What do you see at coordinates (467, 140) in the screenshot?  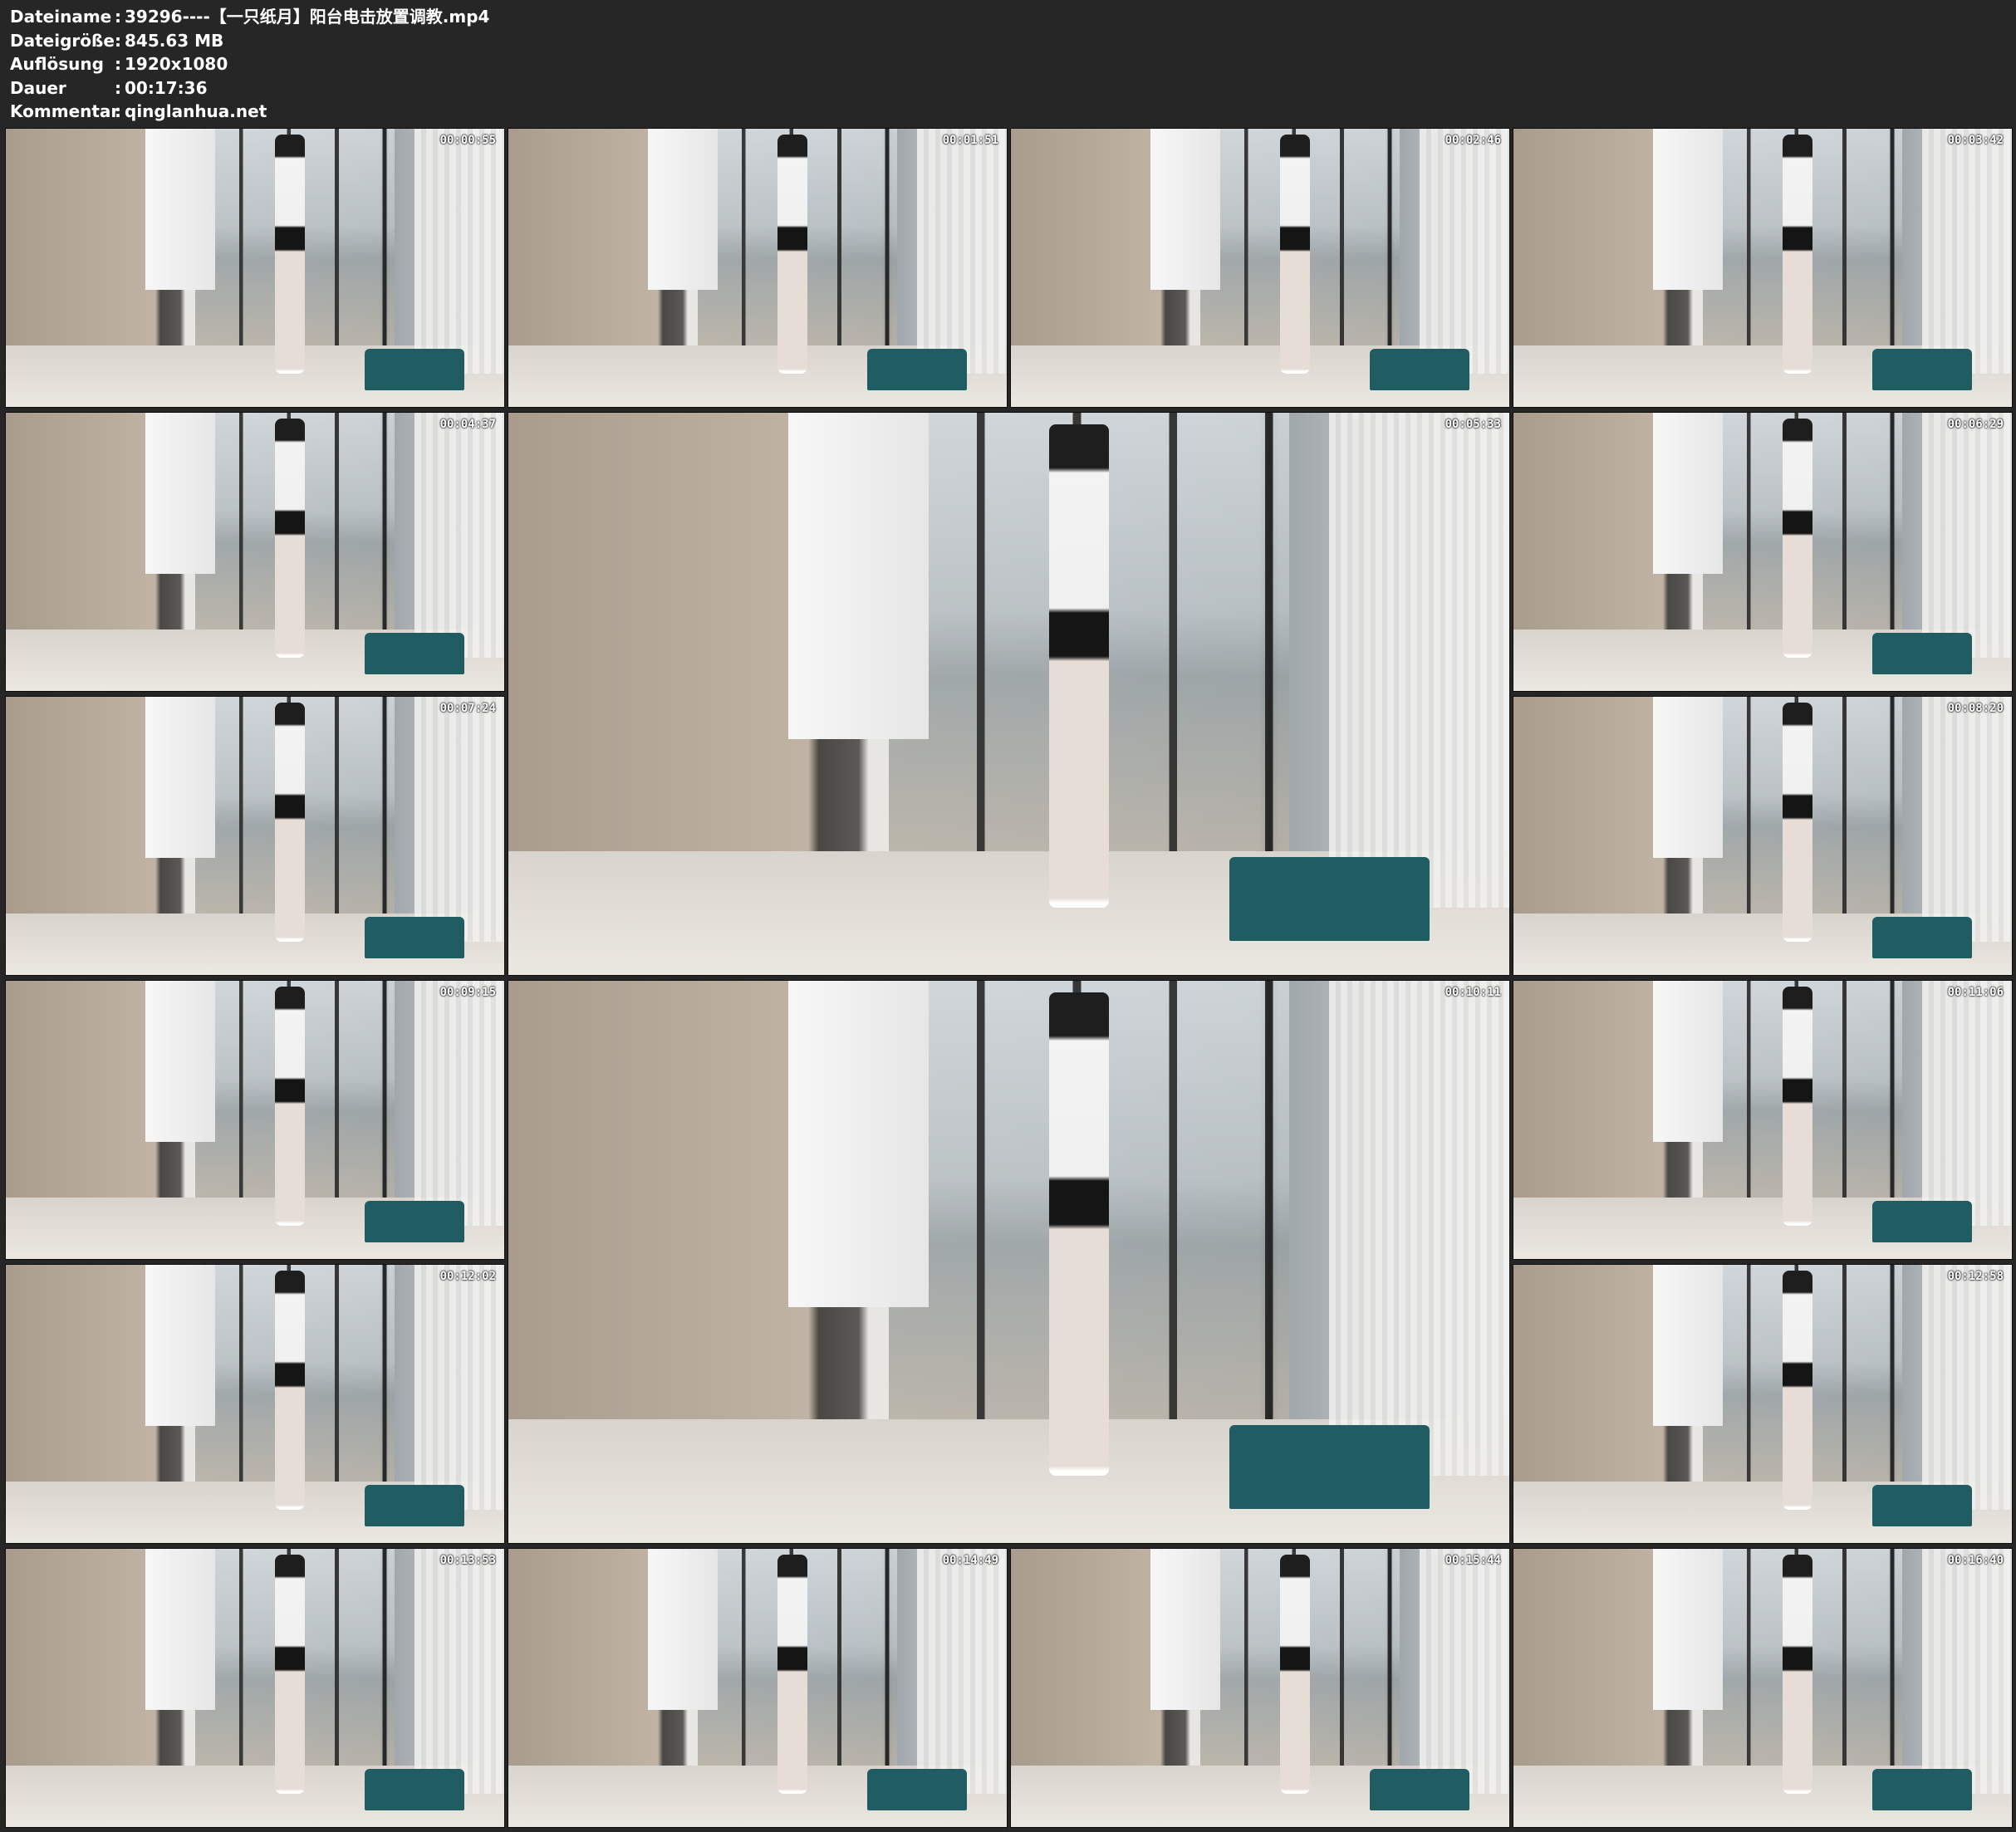 I see `thumbnail-timestamp: 00:00:55` at bounding box center [467, 140].